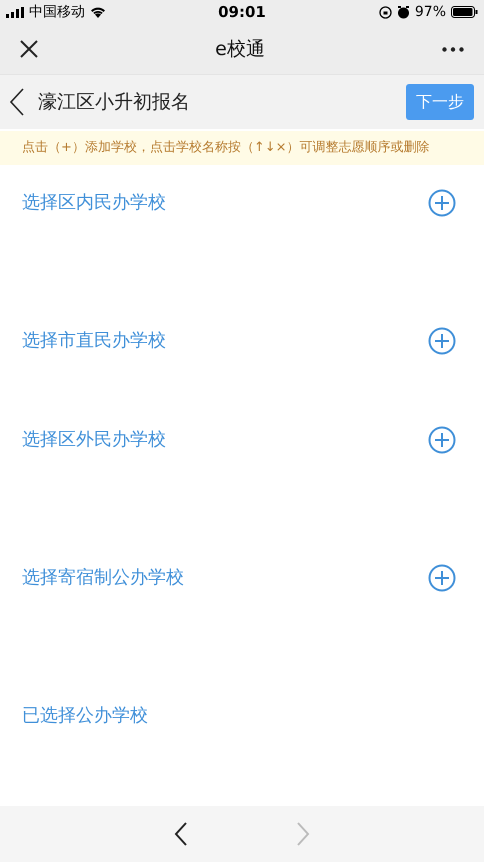  I want to click on section-label: 选择区内民办学校, so click(94, 203).